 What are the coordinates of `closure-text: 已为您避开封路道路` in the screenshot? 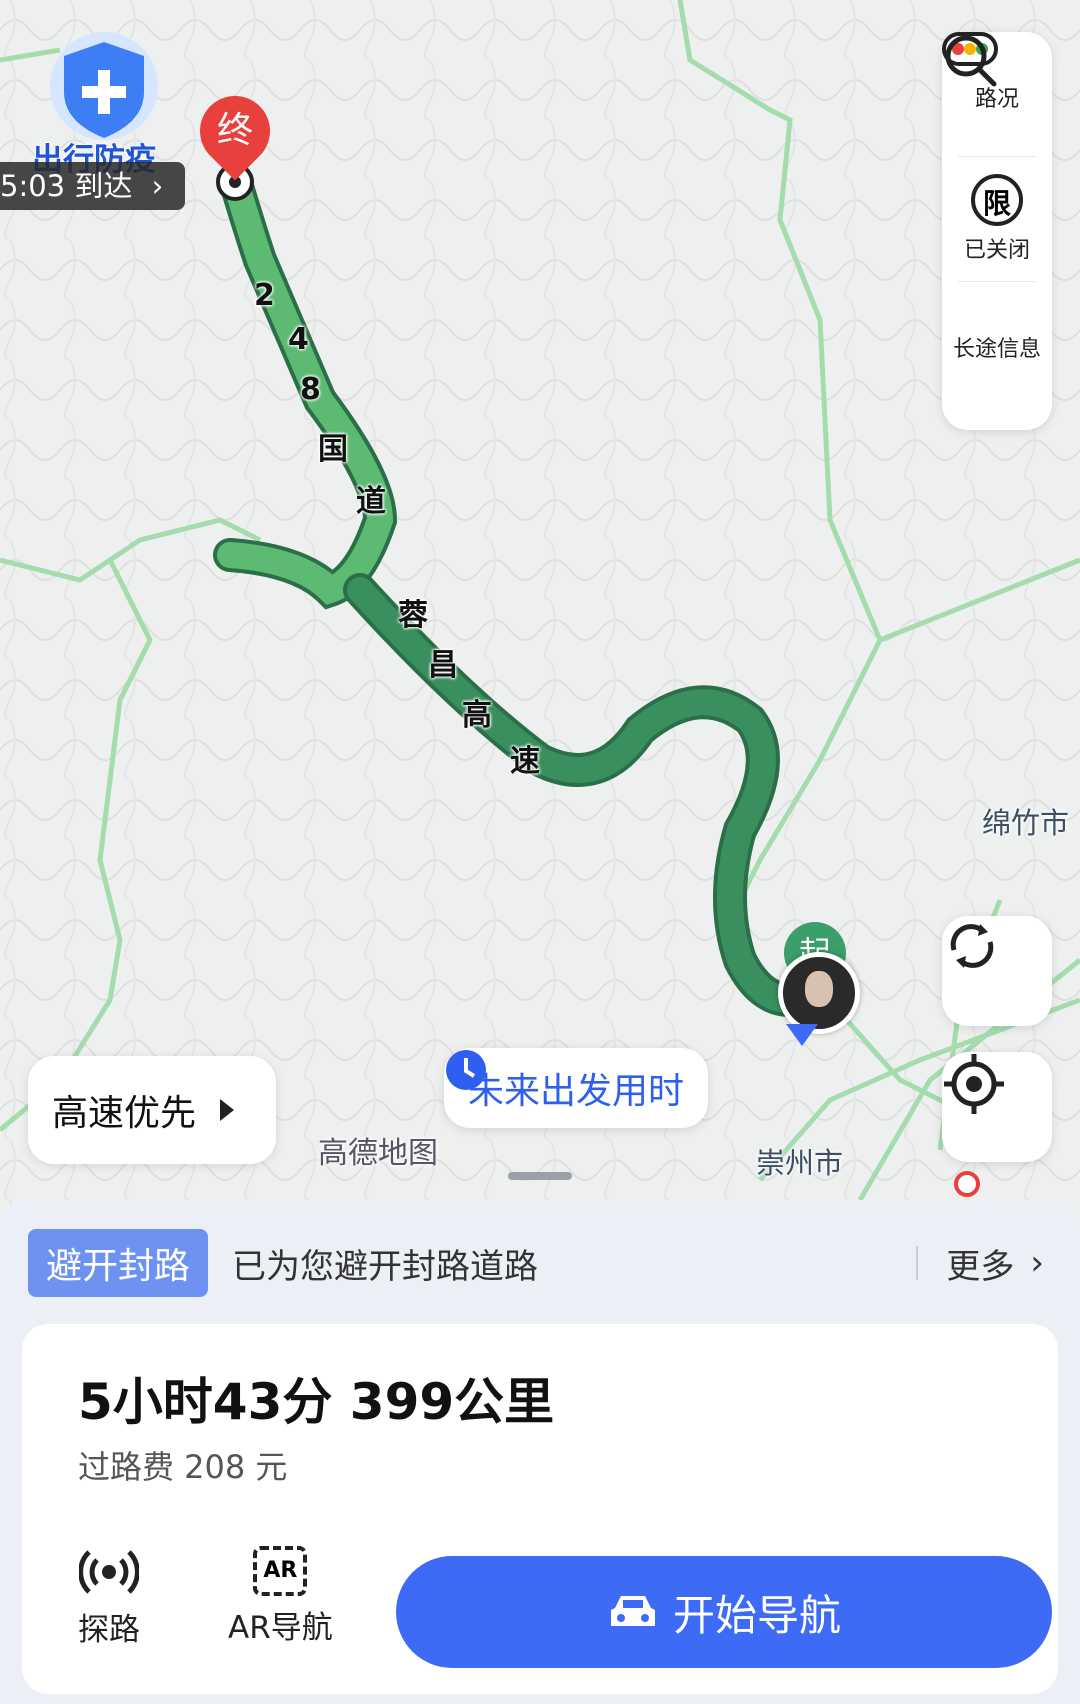 It's located at (385, 1266).